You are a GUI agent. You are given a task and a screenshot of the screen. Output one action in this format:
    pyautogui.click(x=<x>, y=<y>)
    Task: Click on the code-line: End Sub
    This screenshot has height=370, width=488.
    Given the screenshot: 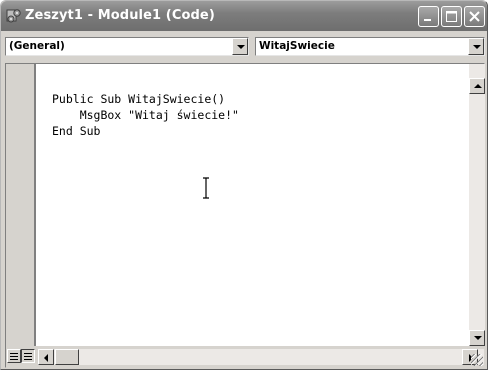 What is the action you would take?
    pyautogui.click(x=76, y=131)
    